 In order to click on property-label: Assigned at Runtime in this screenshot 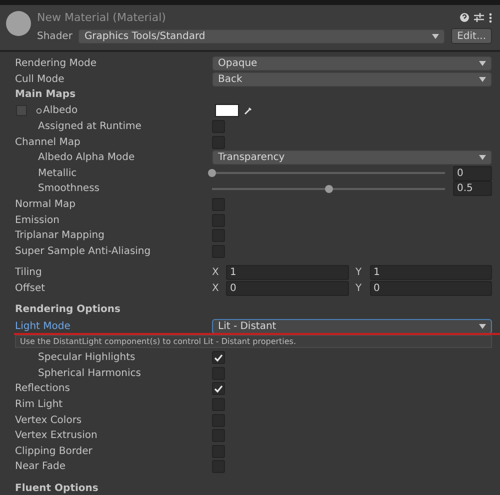, I will do `click(90, 126)`.